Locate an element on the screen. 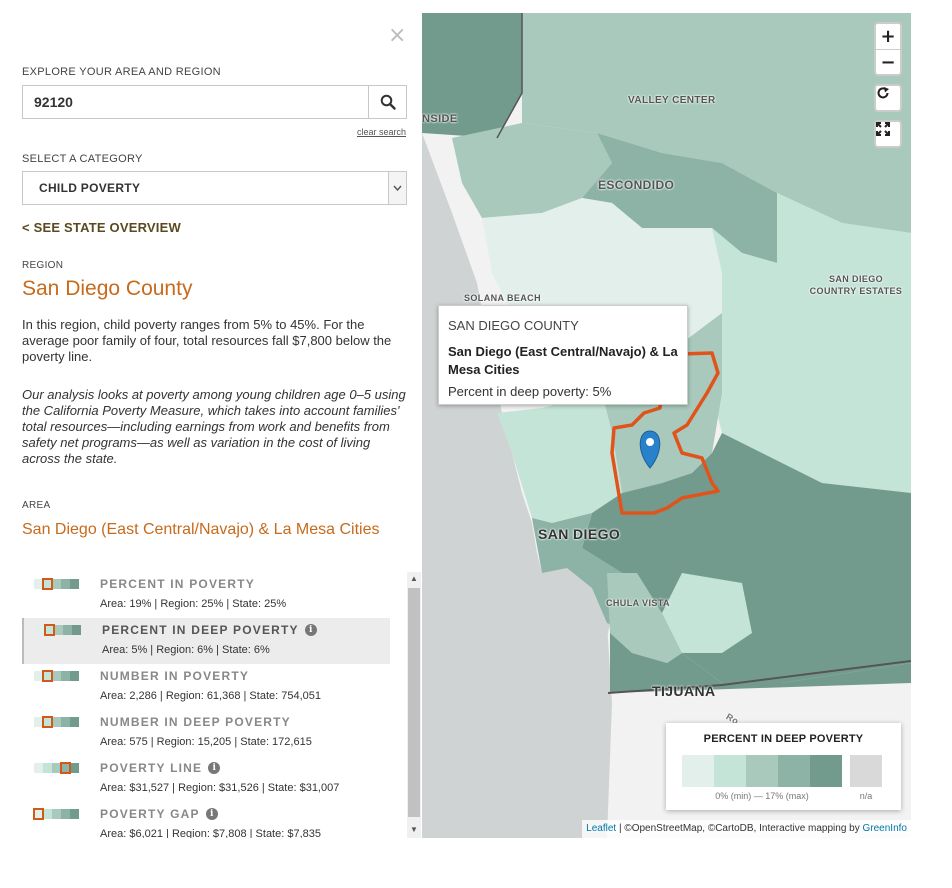 Image resolution: width=952 pixels, height=888 pixels. place-label-san-diego-country-estates: SAN DIEGO COUNTRY ESTATES is located at coordinates (856, 285).